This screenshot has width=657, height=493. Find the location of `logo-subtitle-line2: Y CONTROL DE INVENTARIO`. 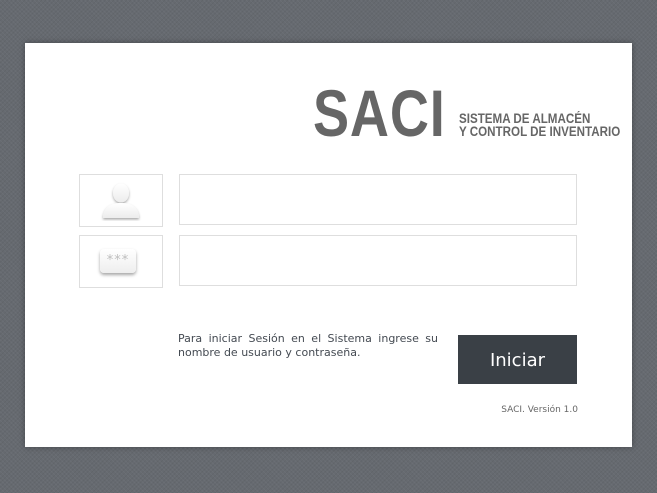

logo-subtitle-line2: Y CONTROL DE INVENTARIO is located at coordinates (539, 131).